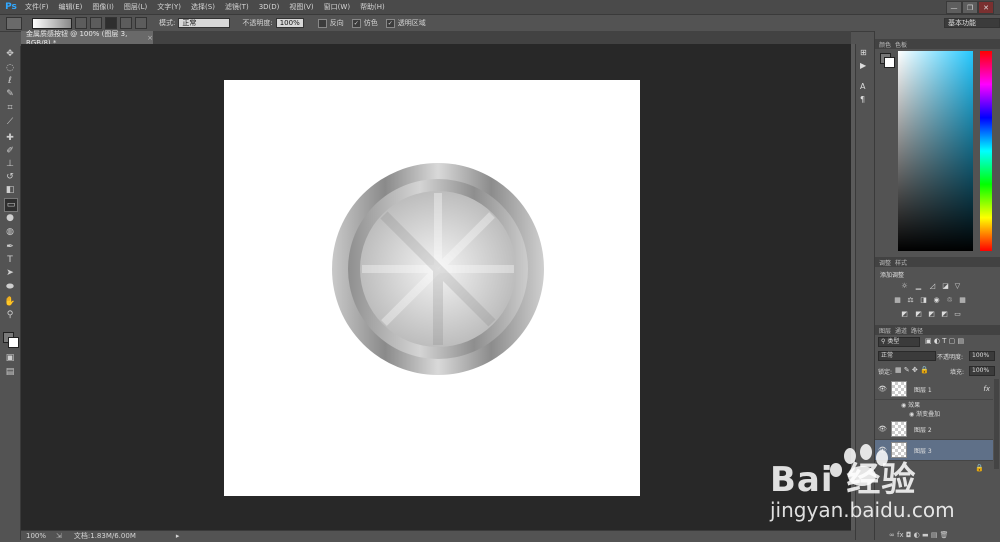 This screenshot has height=542, width=1000. What do you see at coordinates (935, 151) in the screenshot?
I see `color-field` at bounding box center [935, 151].